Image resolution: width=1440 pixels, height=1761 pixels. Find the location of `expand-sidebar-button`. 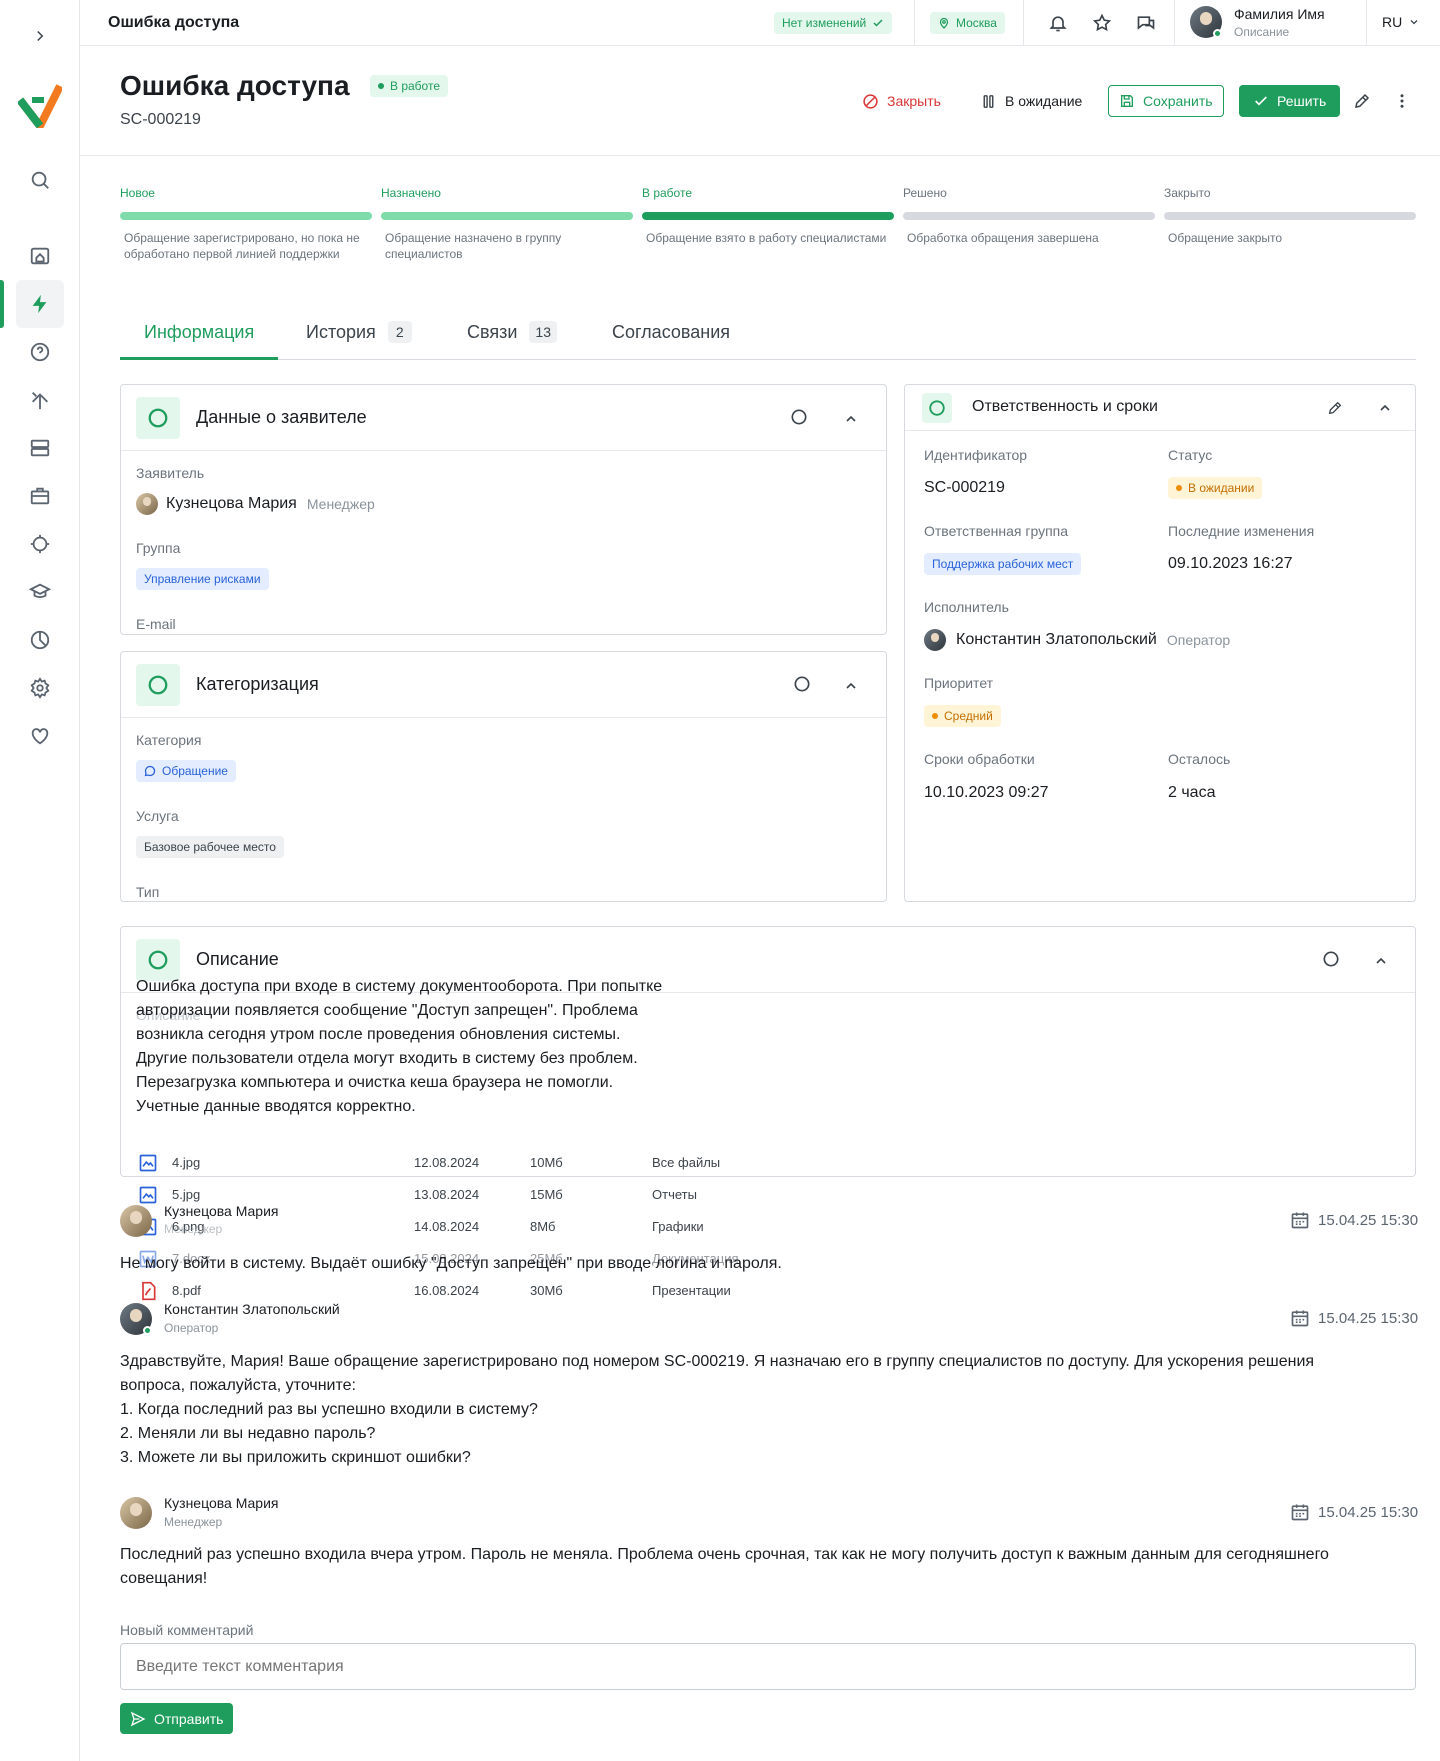

expand-sidebar-button is located at coordinates (40, 36).